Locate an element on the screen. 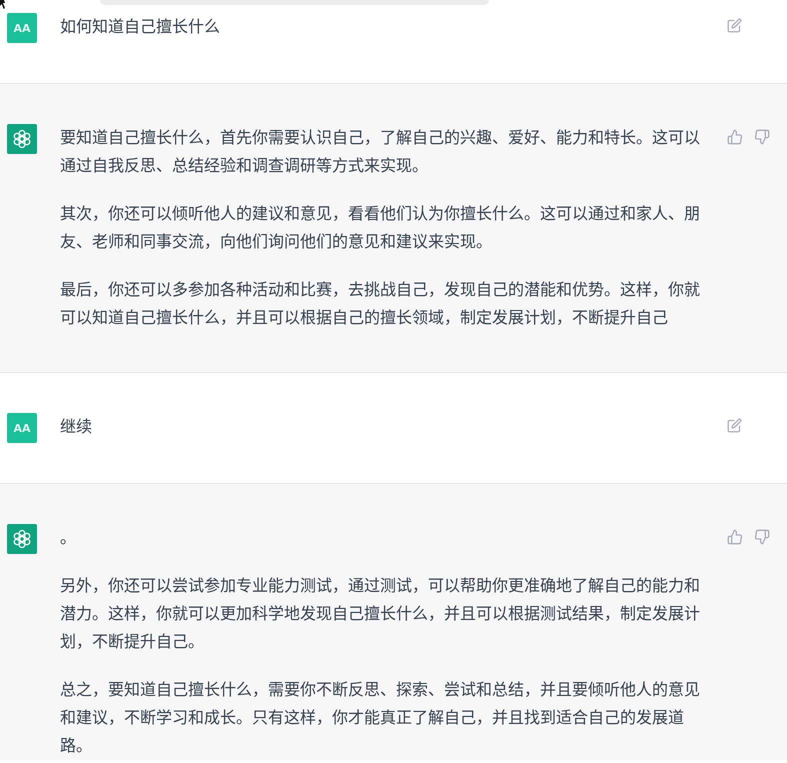  cursor-icon is located at coordinates (3, 4).